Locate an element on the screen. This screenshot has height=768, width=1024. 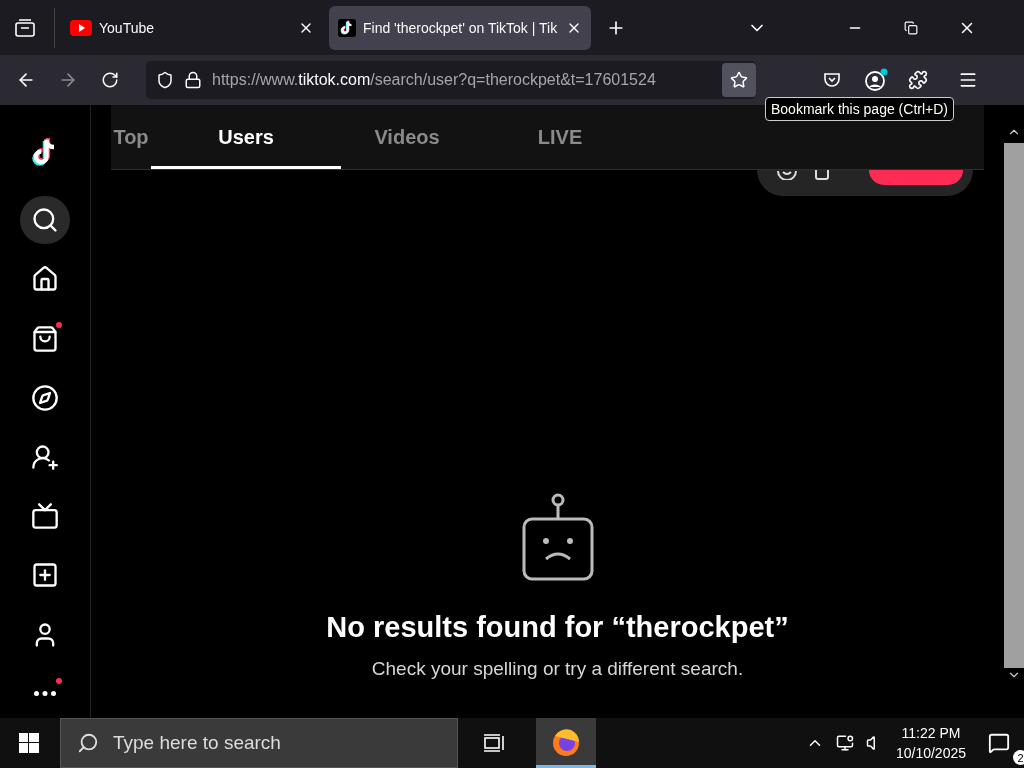
sad-robot-icon is located at coordinates (557, 538).